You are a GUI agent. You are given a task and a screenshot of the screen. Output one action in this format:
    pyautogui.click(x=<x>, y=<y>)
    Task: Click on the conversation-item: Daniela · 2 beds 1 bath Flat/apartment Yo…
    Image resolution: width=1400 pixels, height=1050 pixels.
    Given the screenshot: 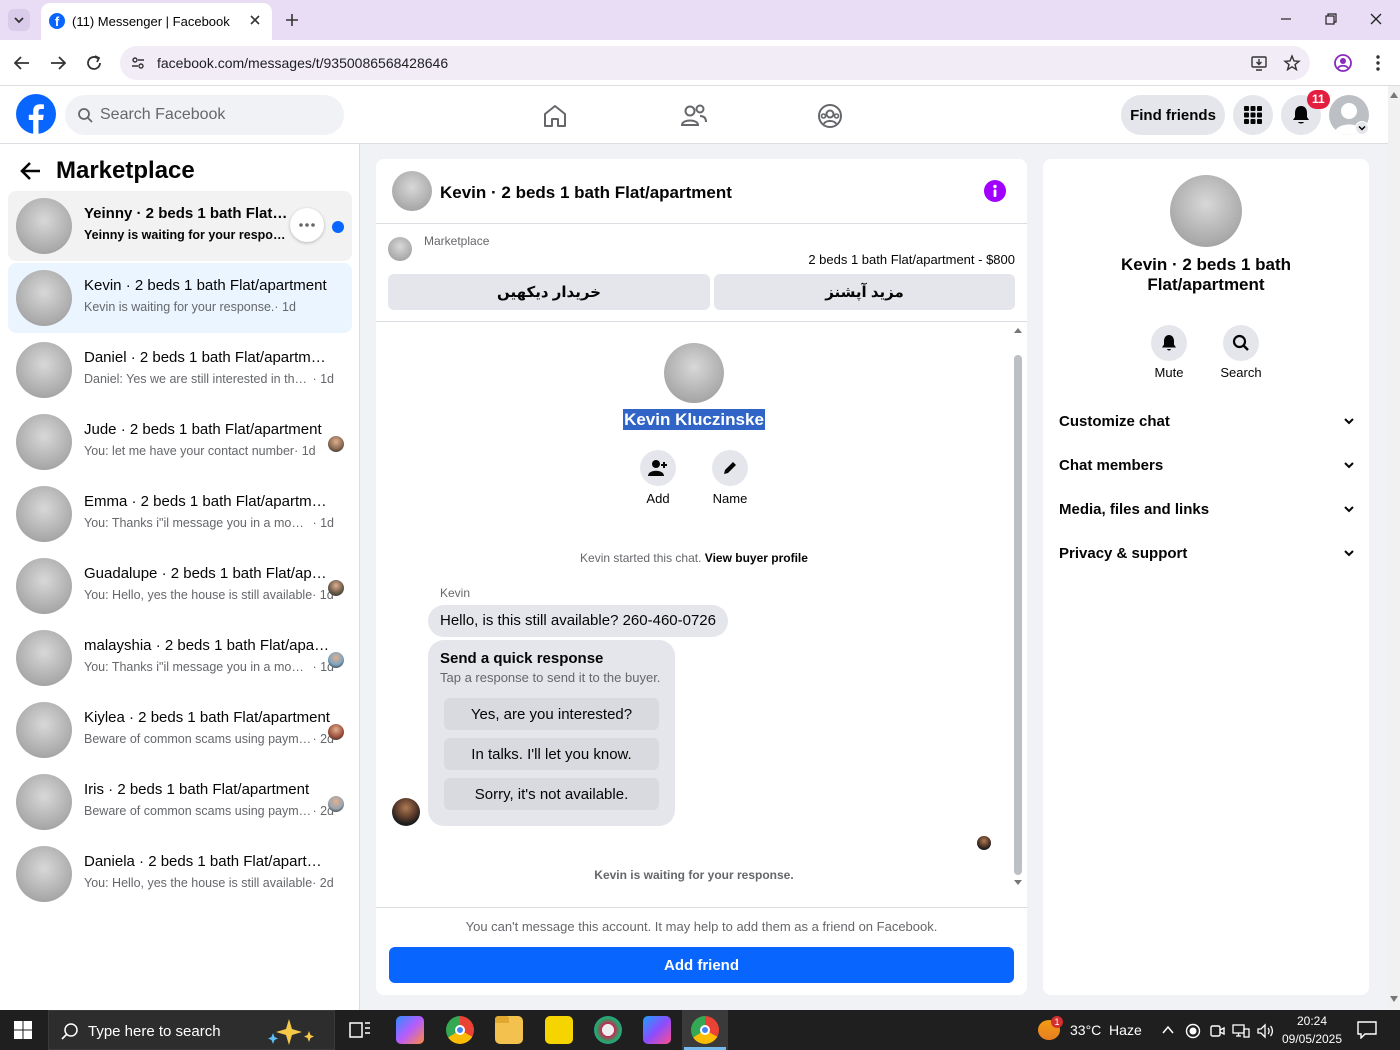 What is the action you would take?
    pyautogui.click(x=180, y=874)
    